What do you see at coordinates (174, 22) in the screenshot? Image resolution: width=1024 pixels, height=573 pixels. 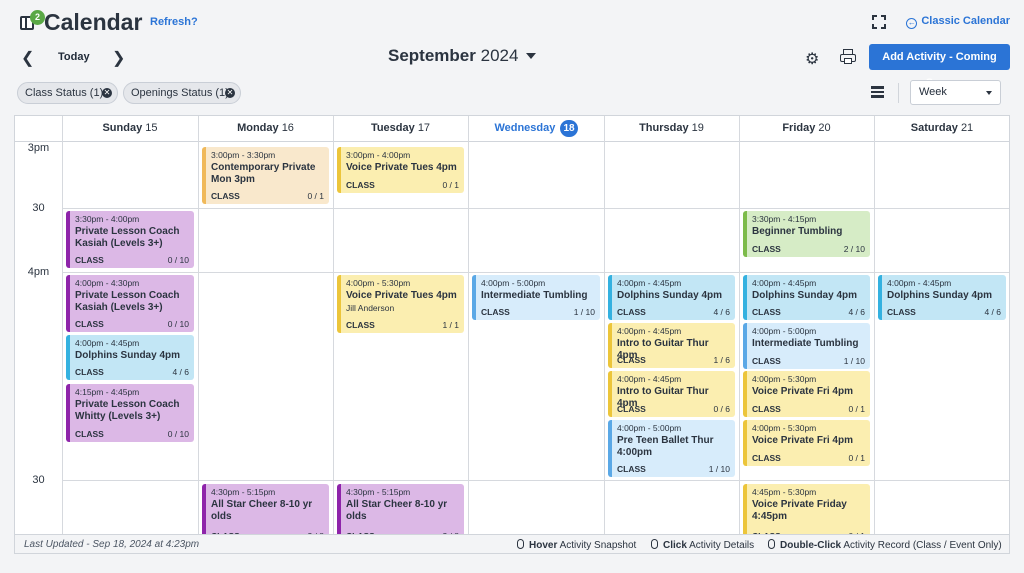 I see `refresh-link: Refresh?` at bounding box center [174, 22].